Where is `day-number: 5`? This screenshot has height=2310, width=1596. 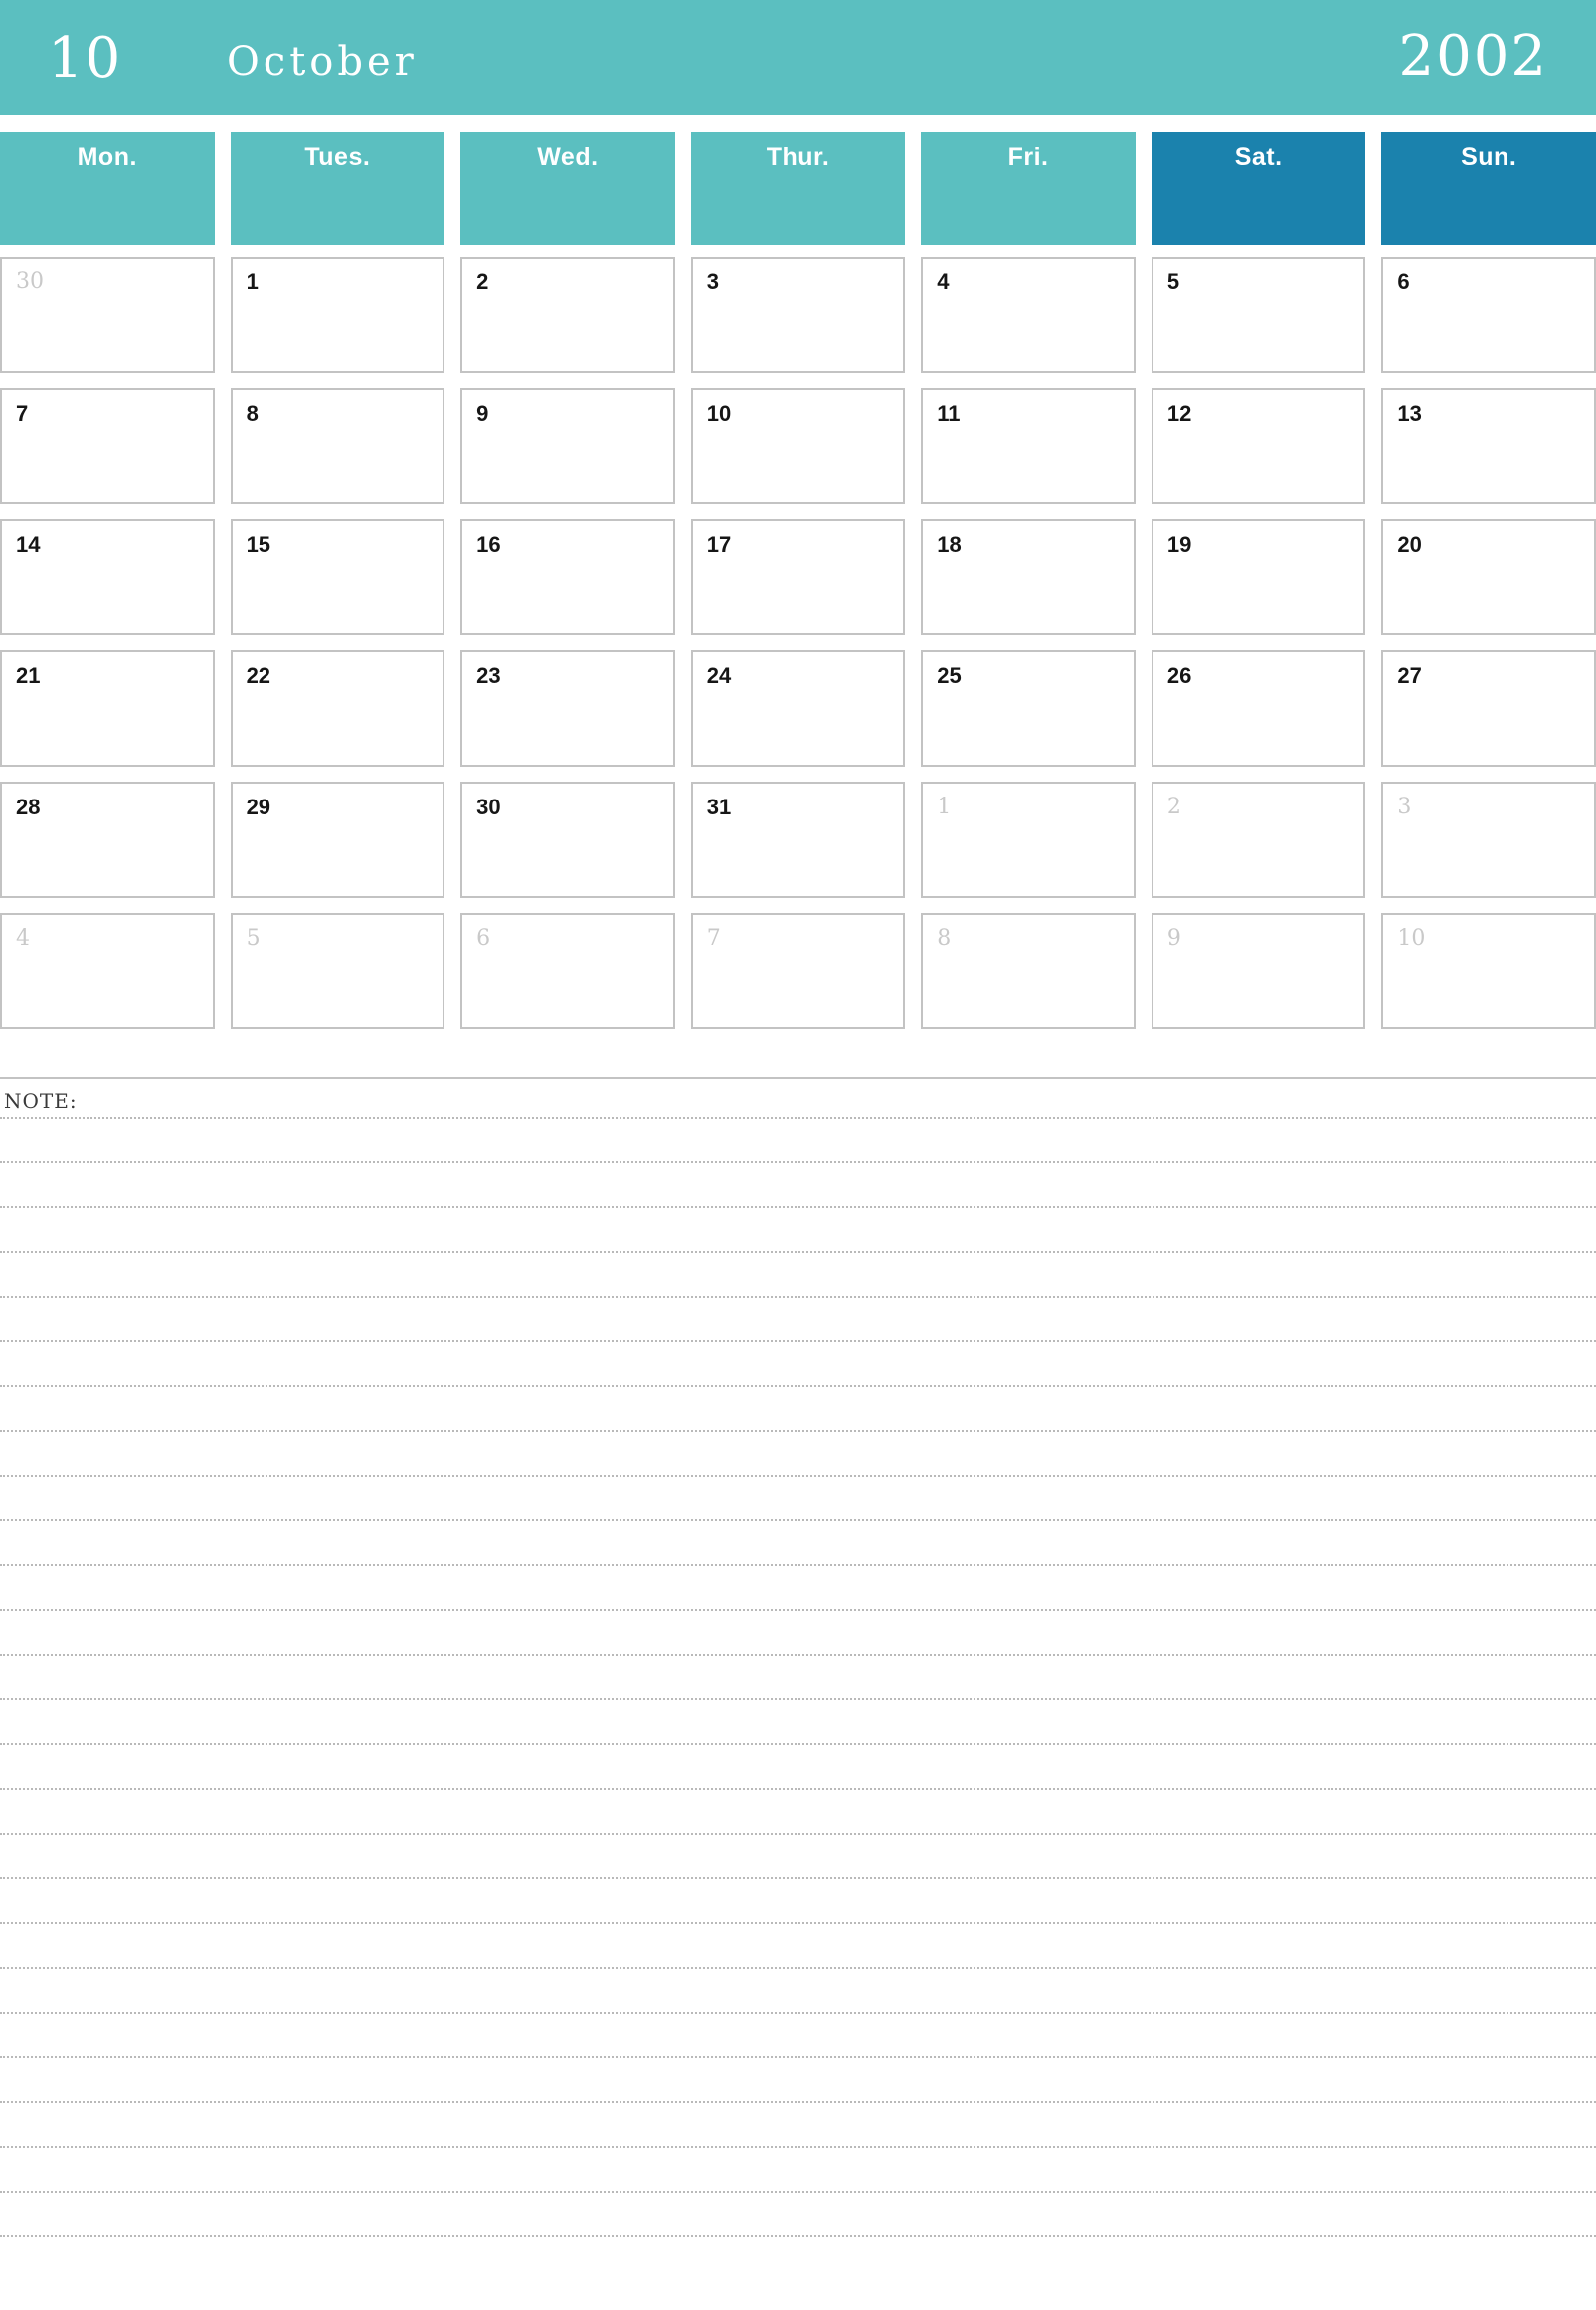
day-number: 5 is located at coordinates (1173, 281).